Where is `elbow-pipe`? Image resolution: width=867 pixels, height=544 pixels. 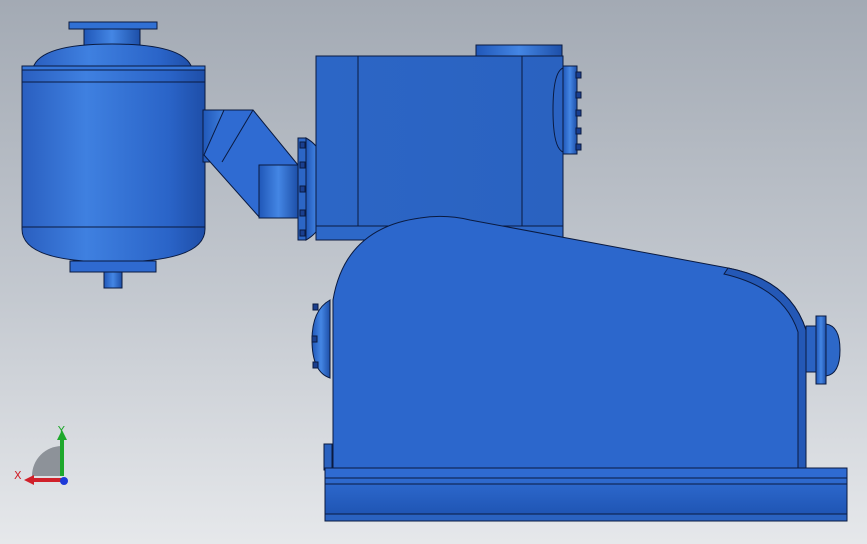
elbow-pipe is located at coordinates (265, 175).